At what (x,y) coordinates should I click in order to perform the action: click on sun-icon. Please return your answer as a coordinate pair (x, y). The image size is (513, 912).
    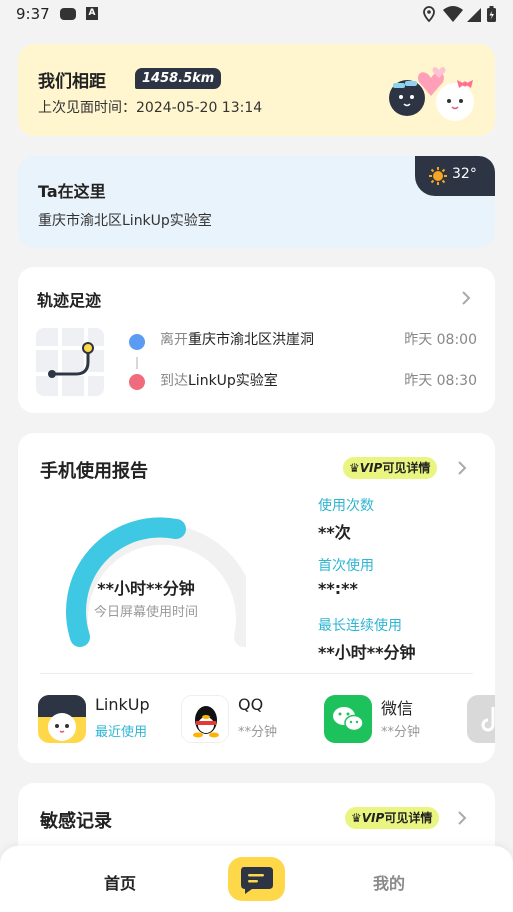
    Looking at the image, I should click on (438, 176).